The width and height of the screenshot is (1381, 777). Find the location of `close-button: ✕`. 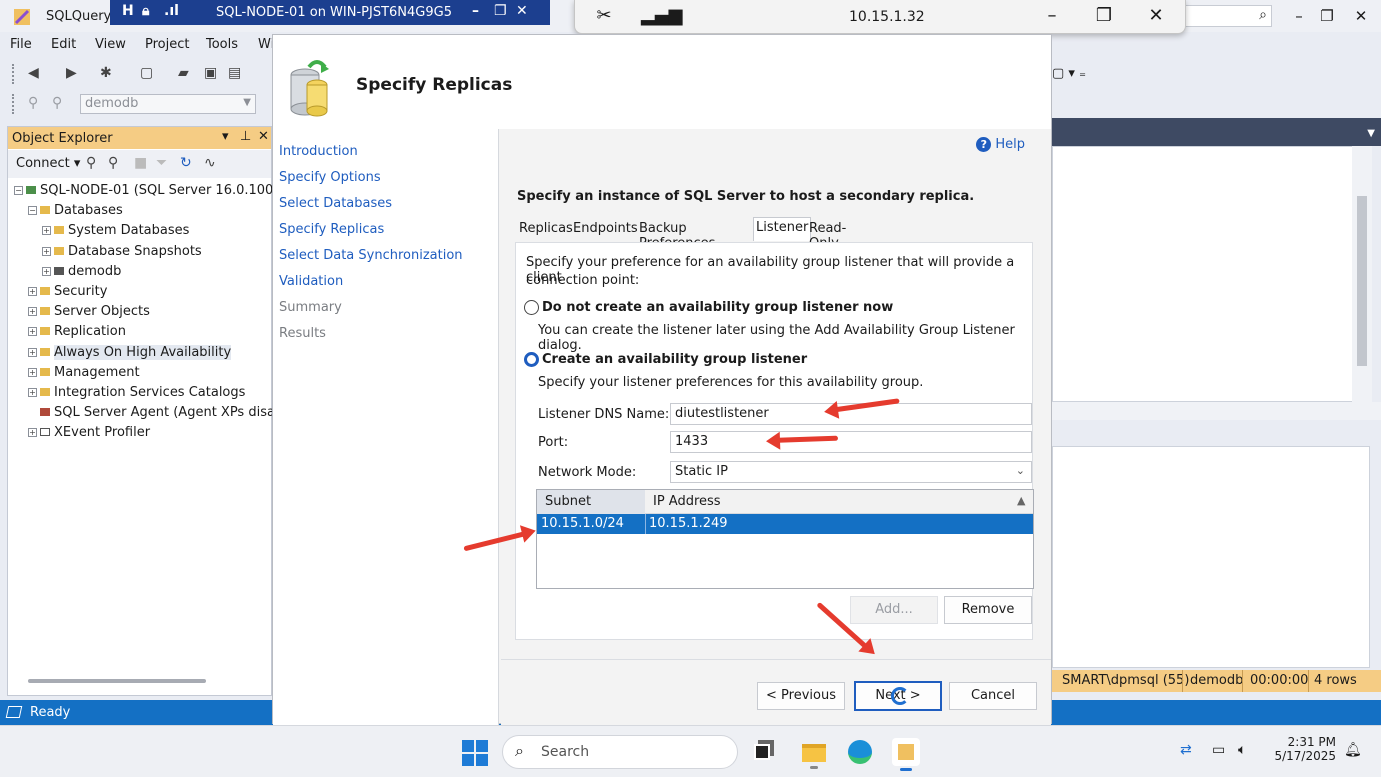

close-button: ✕ is located at coordinates (1361, 16).